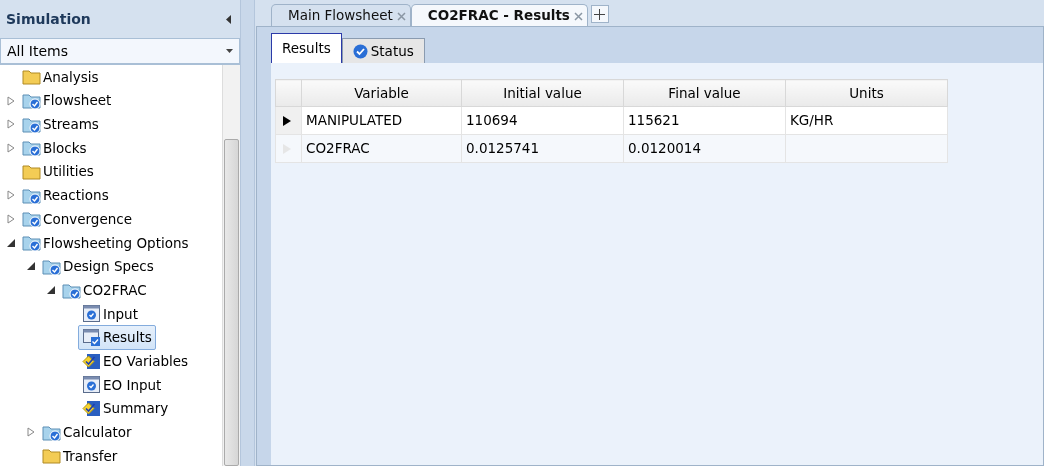  What do you see at coordinates (98, 266) in the screenshot?
I see `tree-item: Design Specs` at bounding box center [98, 266].